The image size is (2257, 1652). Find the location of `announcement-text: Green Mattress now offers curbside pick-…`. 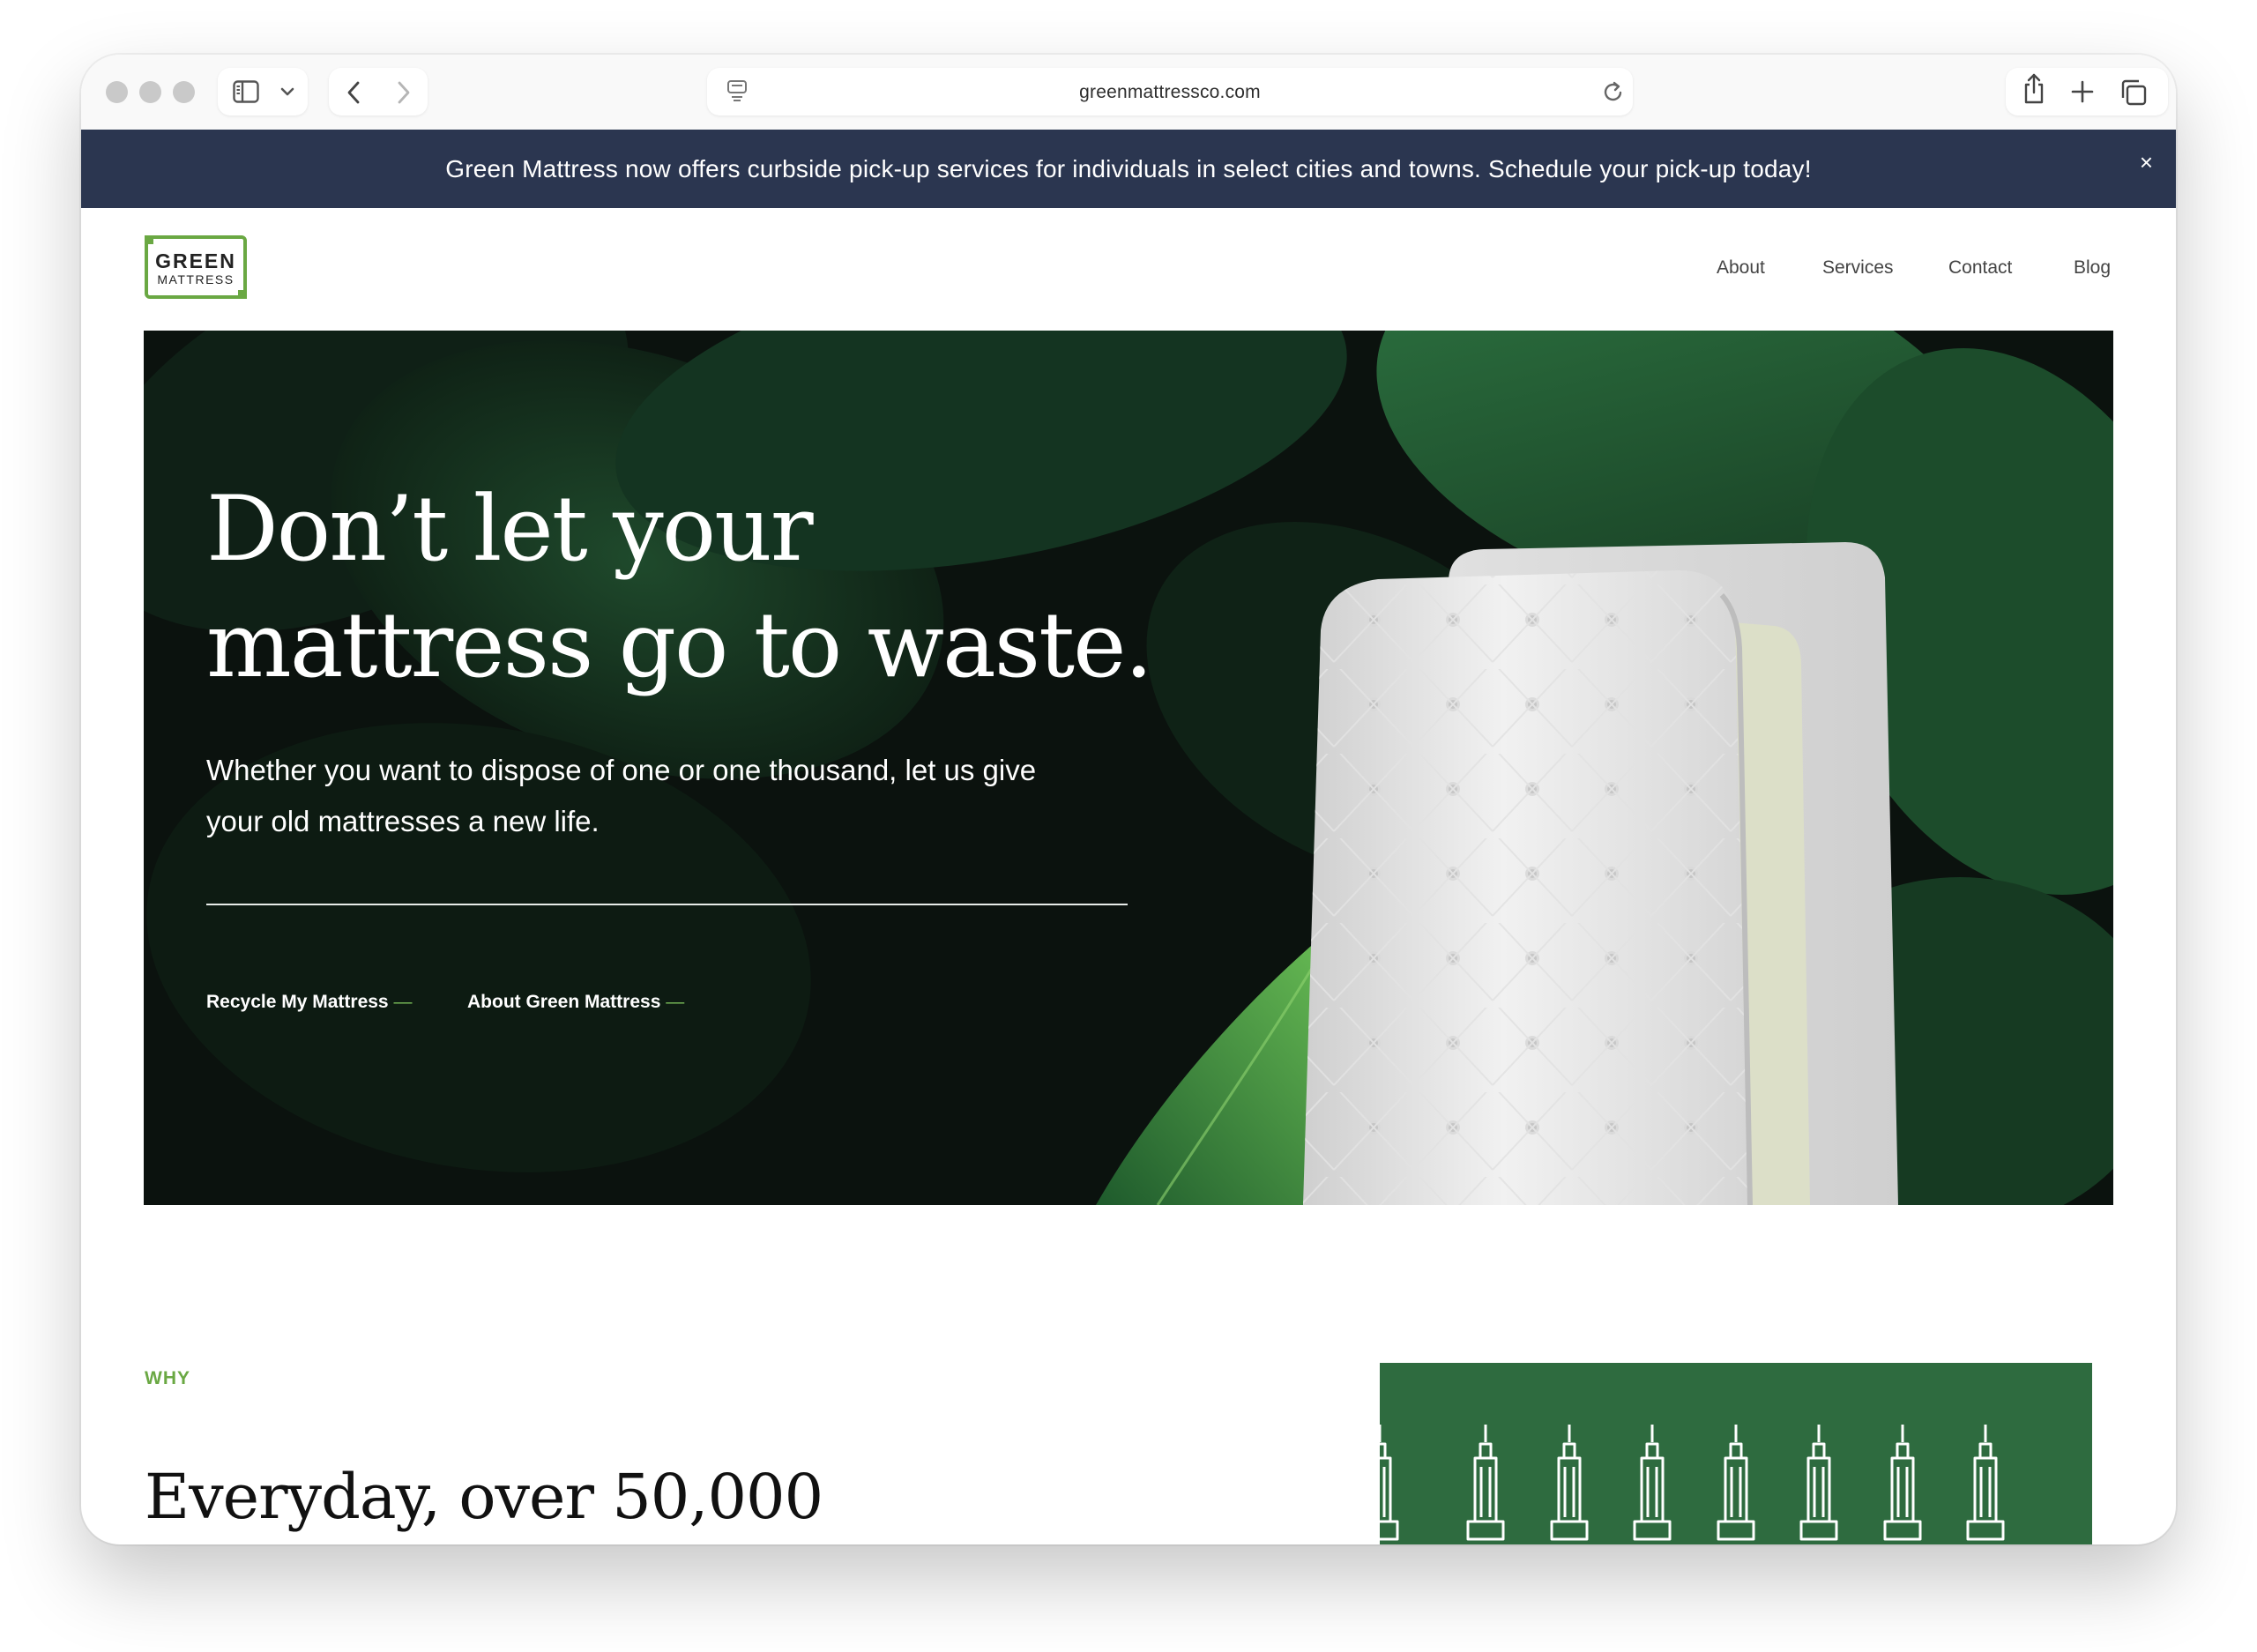

announcement-text: Green Mattress now offers curbside pick-… is located at coordinates (1128, 169).